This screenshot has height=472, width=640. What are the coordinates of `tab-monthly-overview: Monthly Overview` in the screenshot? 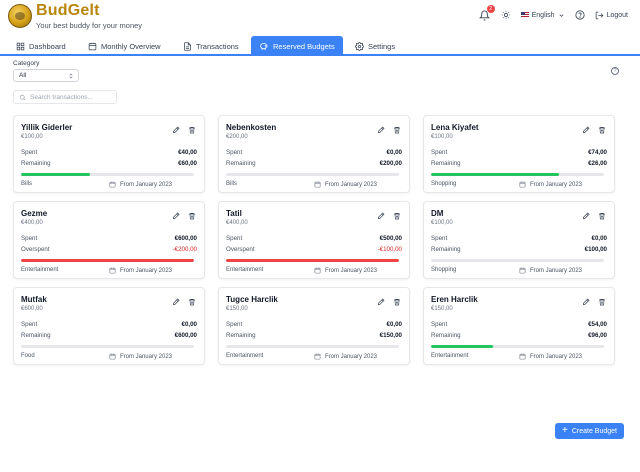 It's located at (124, 46).